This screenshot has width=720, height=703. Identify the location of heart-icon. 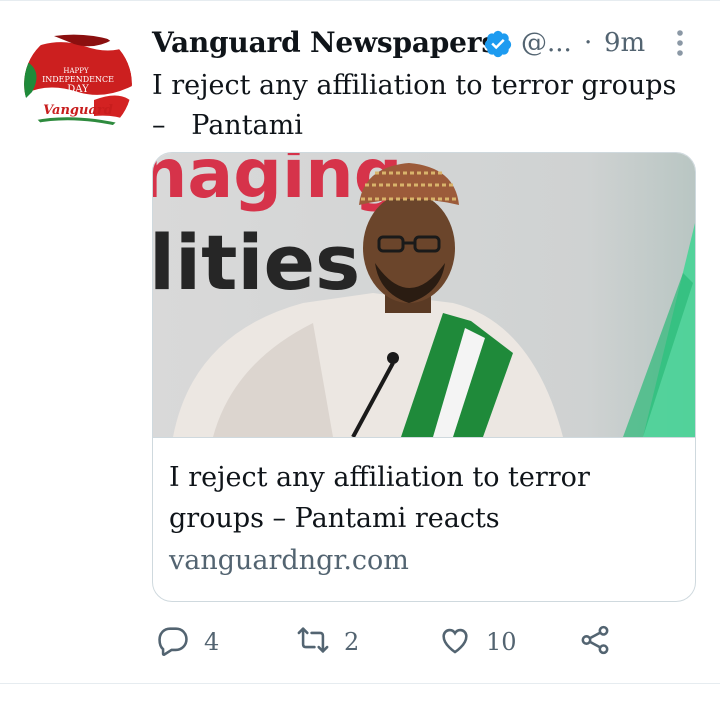
(455, 642).